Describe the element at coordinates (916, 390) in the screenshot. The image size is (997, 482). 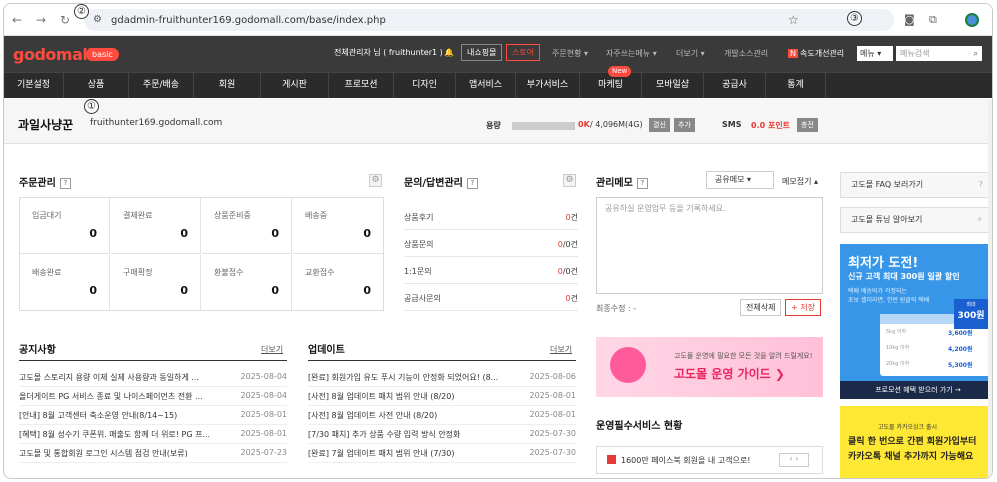
I see `banner-cta: 프로모션 혜택 받으러 가기 →` at that location.